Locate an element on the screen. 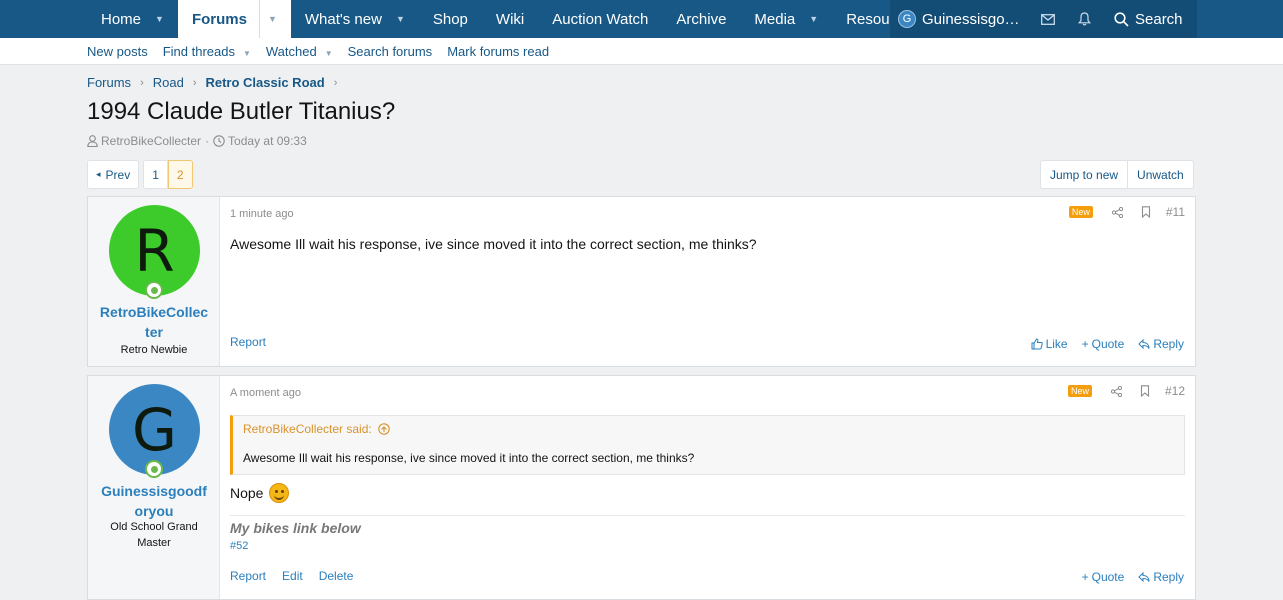 This screenshot has height=600, width=1283. jump-to-new-button: Jump to new is located at coordinates (1084, 174).